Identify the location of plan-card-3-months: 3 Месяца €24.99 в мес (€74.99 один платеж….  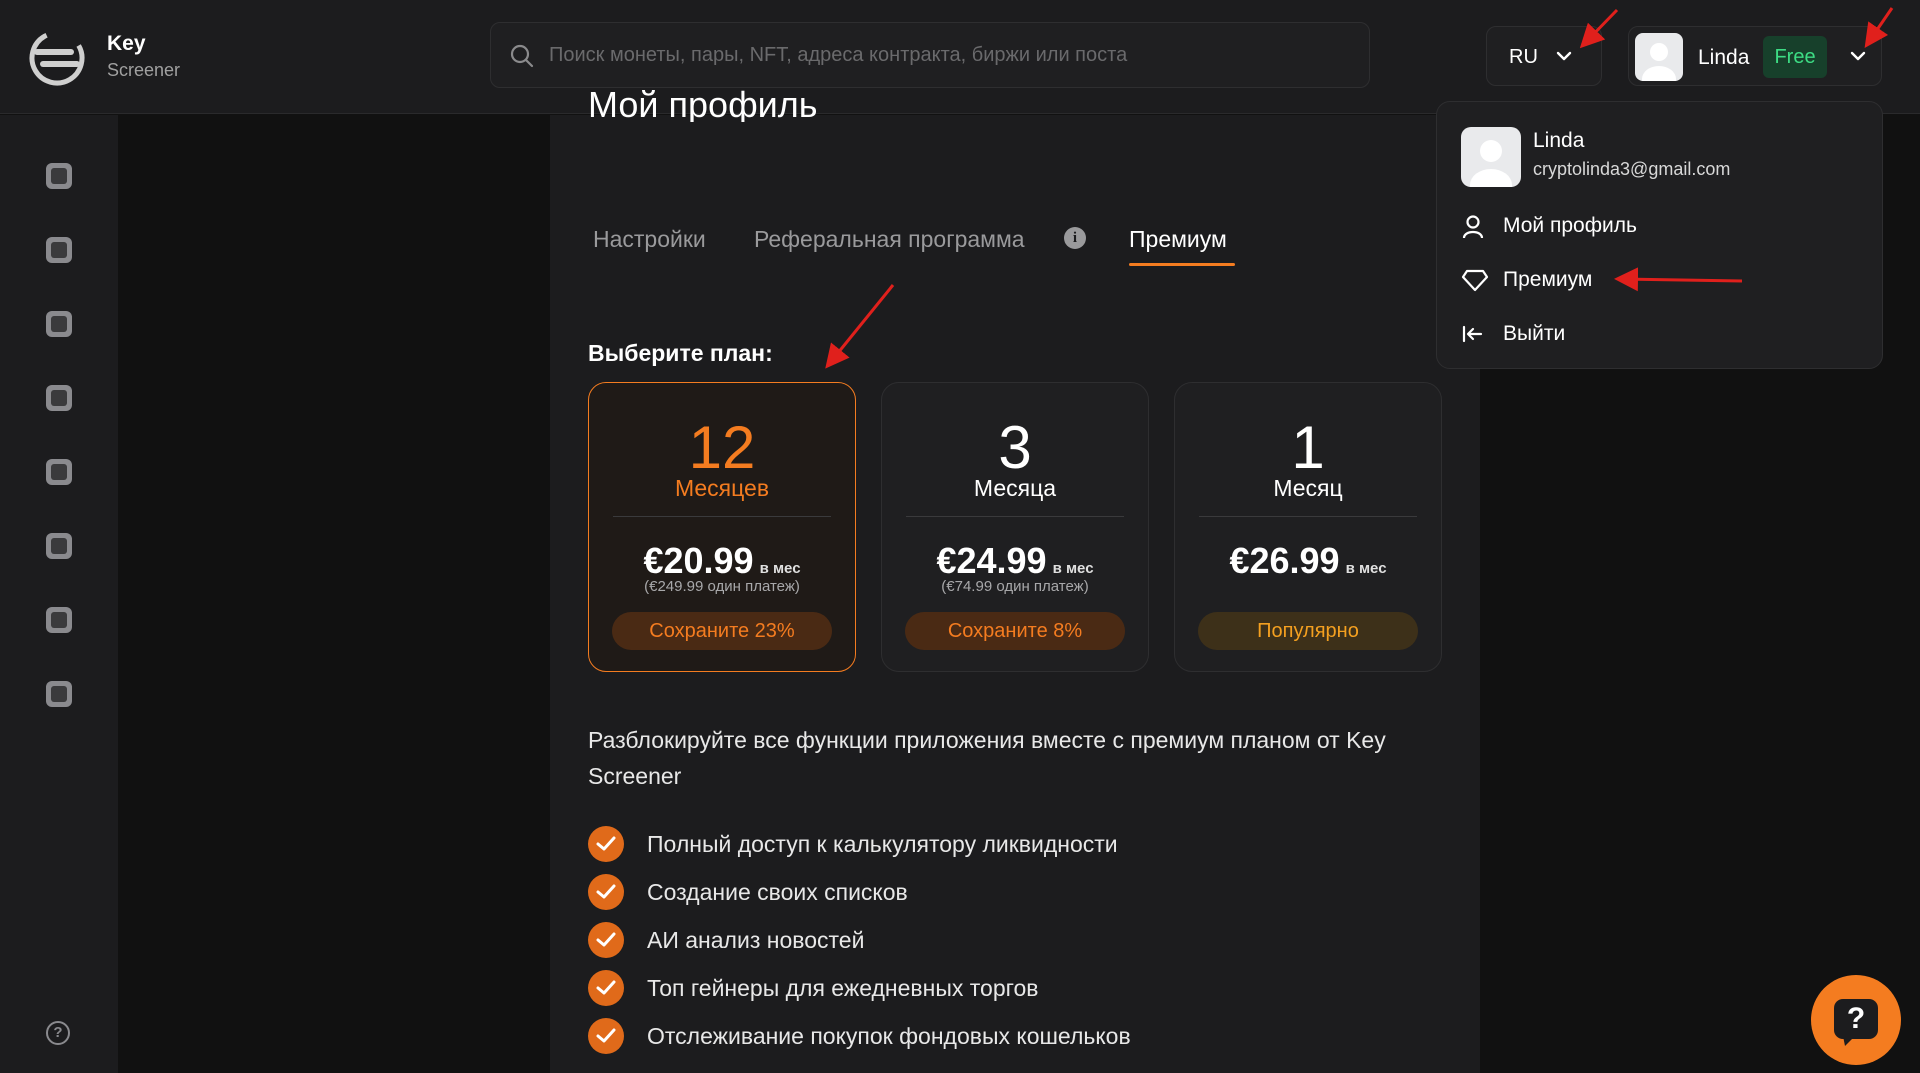
(1015, 527).